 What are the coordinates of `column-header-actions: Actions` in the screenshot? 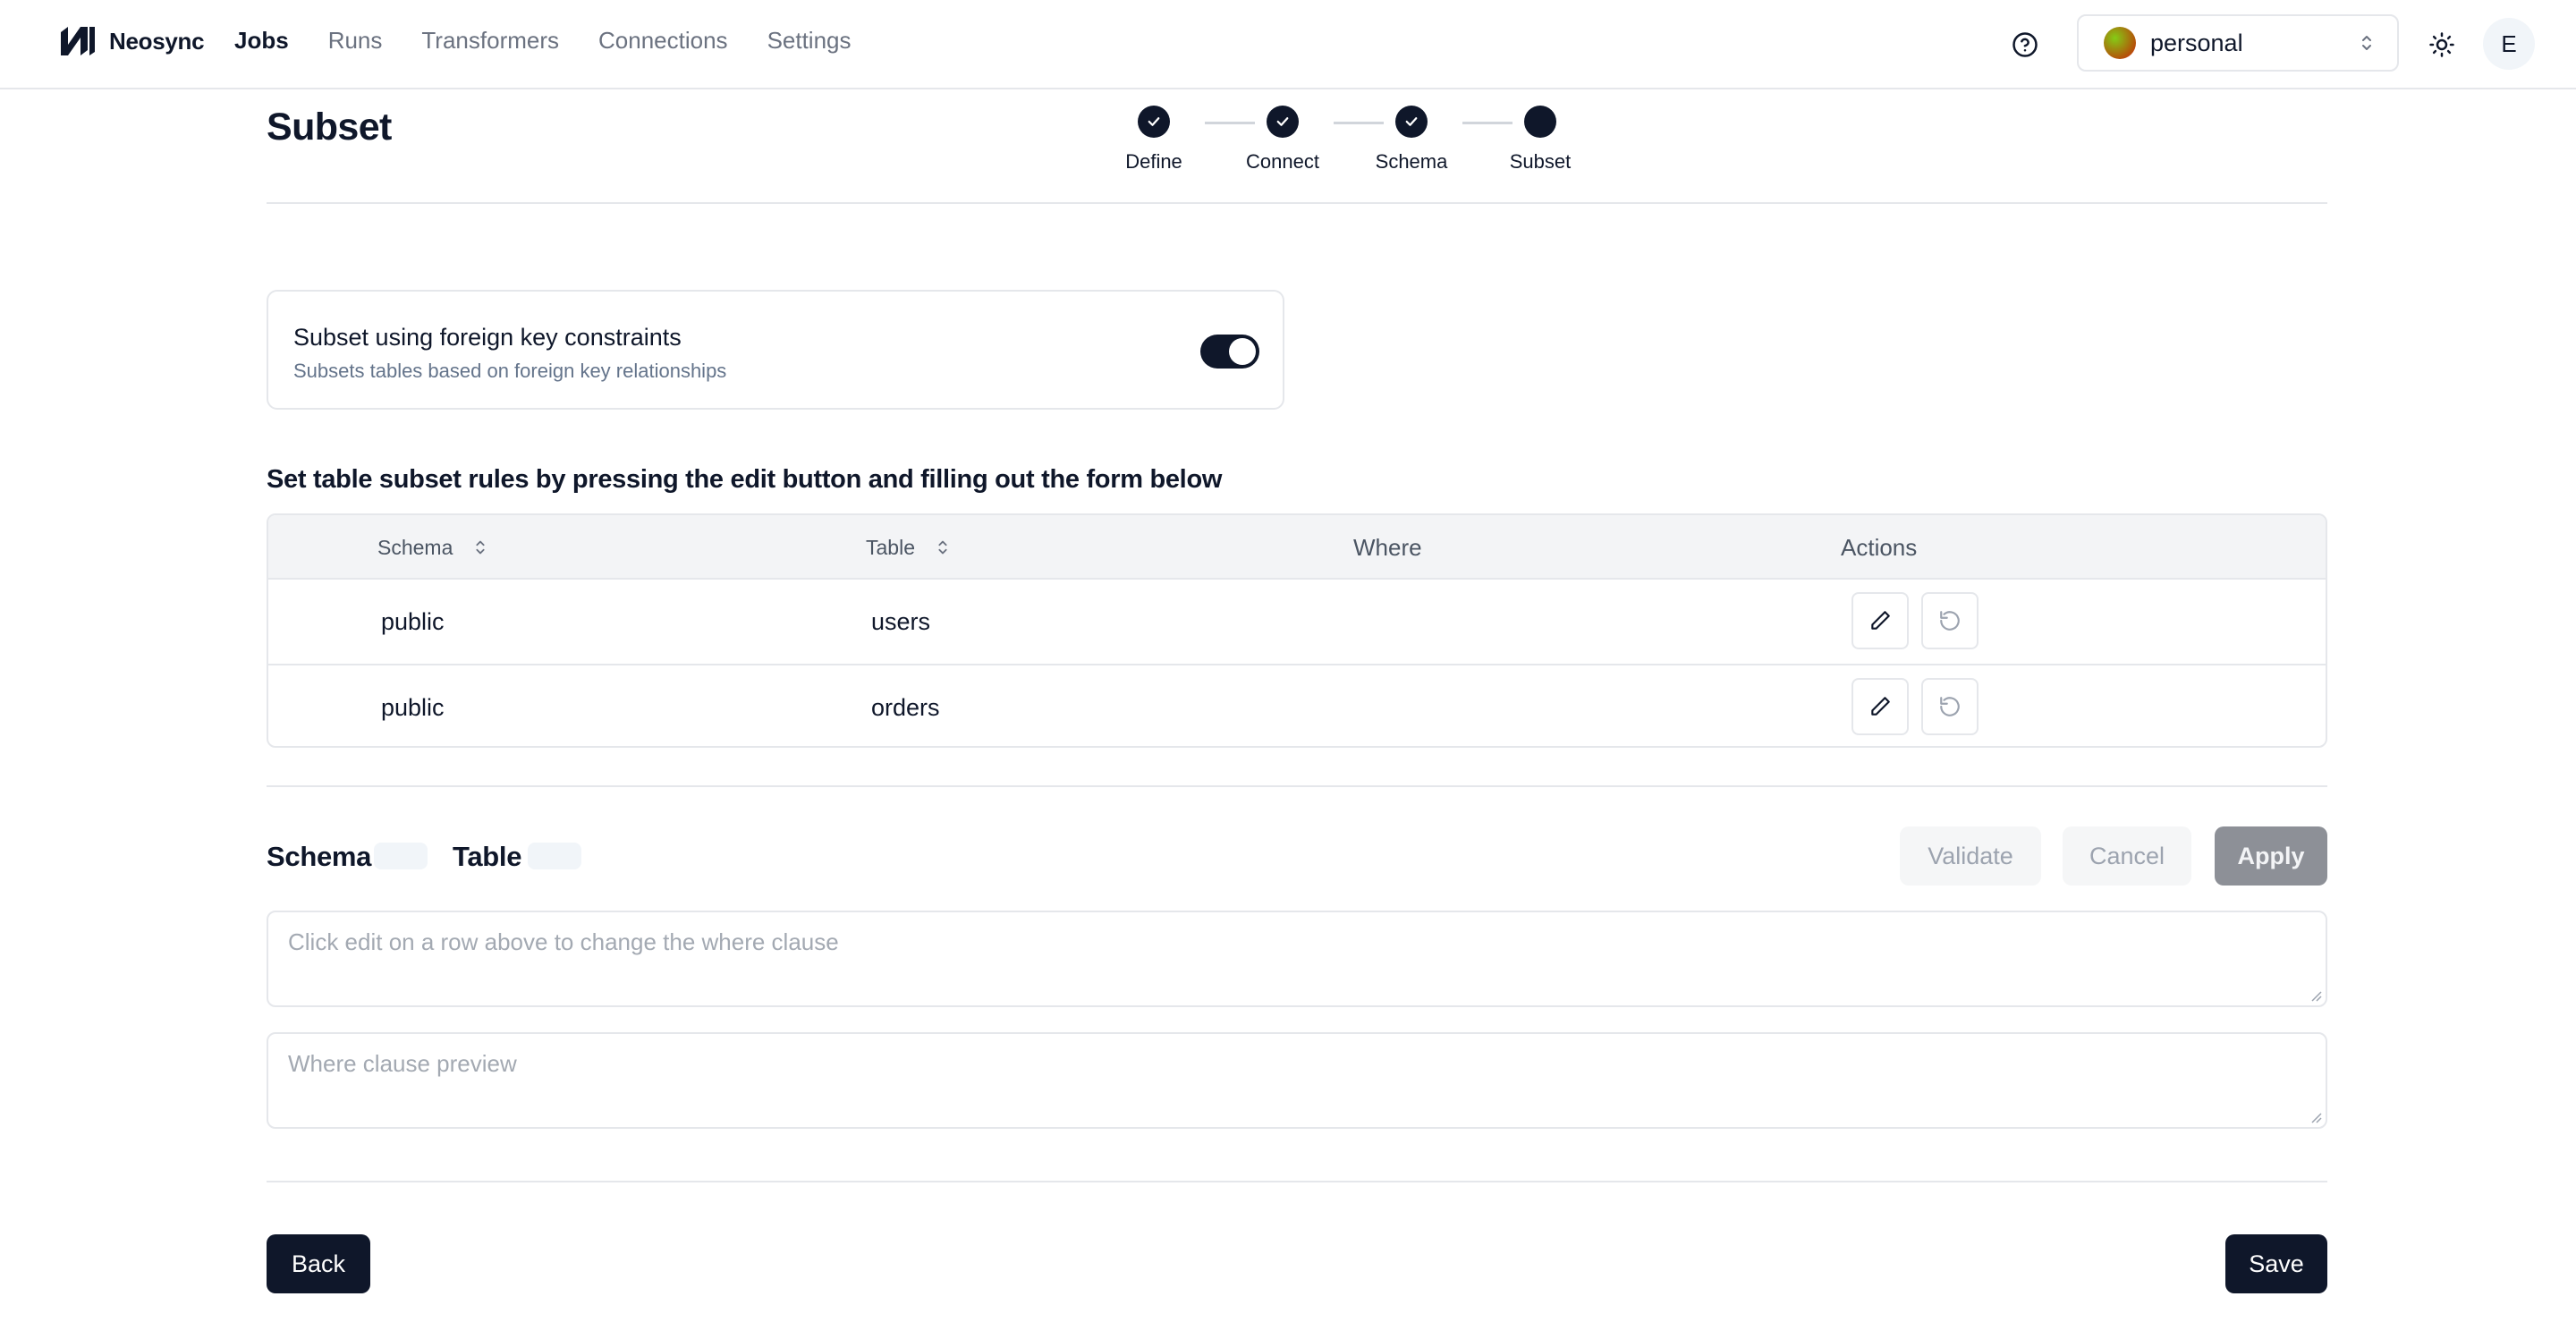 It's located at (1879, 547).